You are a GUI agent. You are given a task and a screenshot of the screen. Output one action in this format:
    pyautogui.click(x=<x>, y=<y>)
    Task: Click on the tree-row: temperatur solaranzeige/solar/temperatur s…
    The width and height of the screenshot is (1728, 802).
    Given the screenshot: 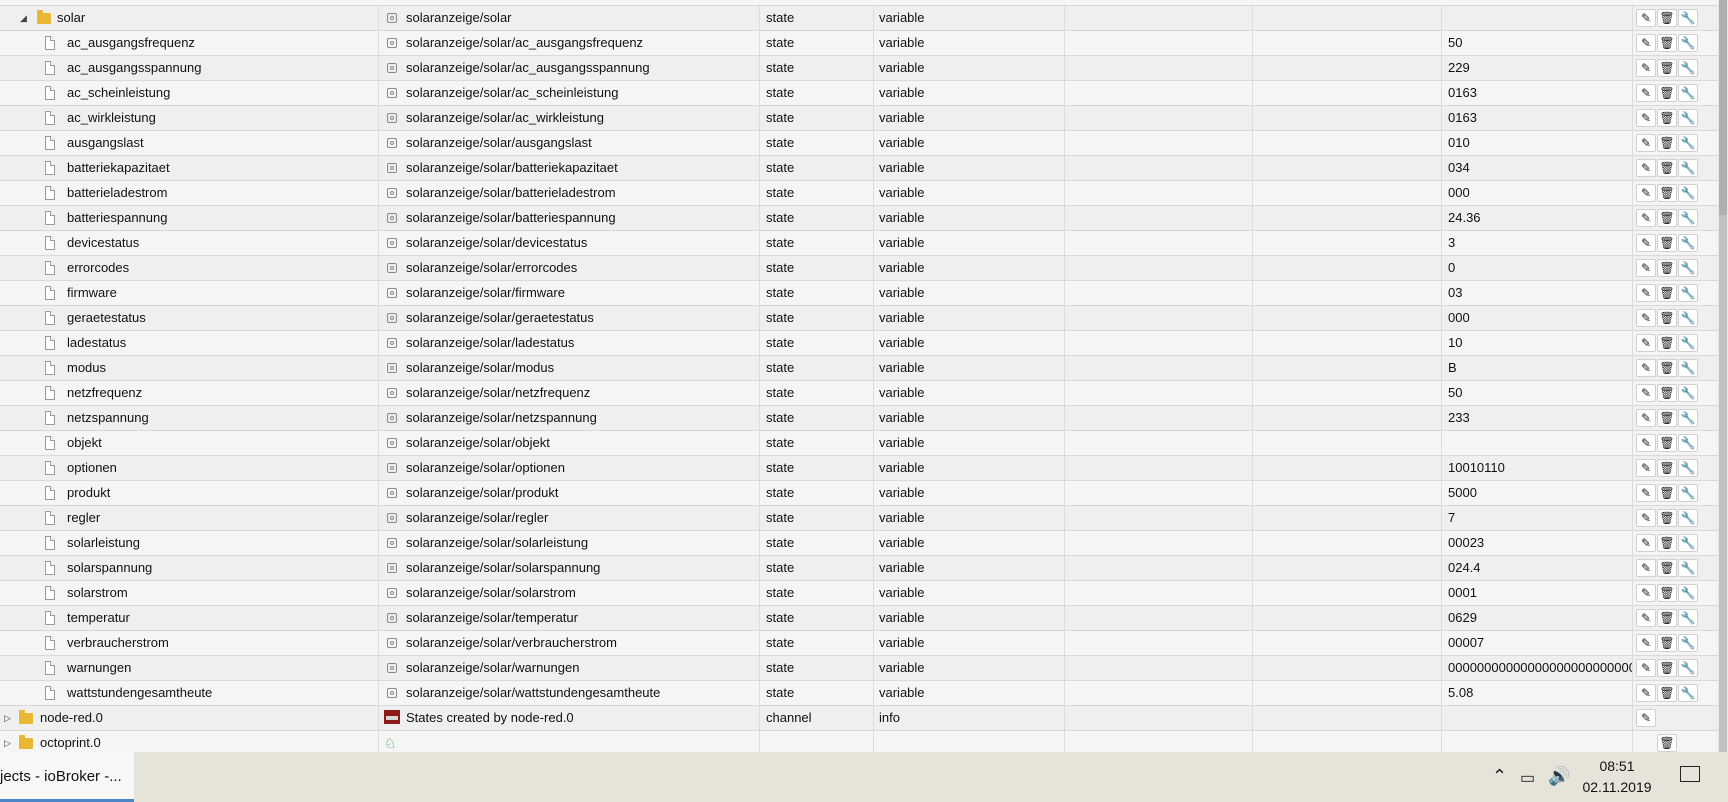 What is the action you would take?
    pyautogui.click(x=859, y=618)
    